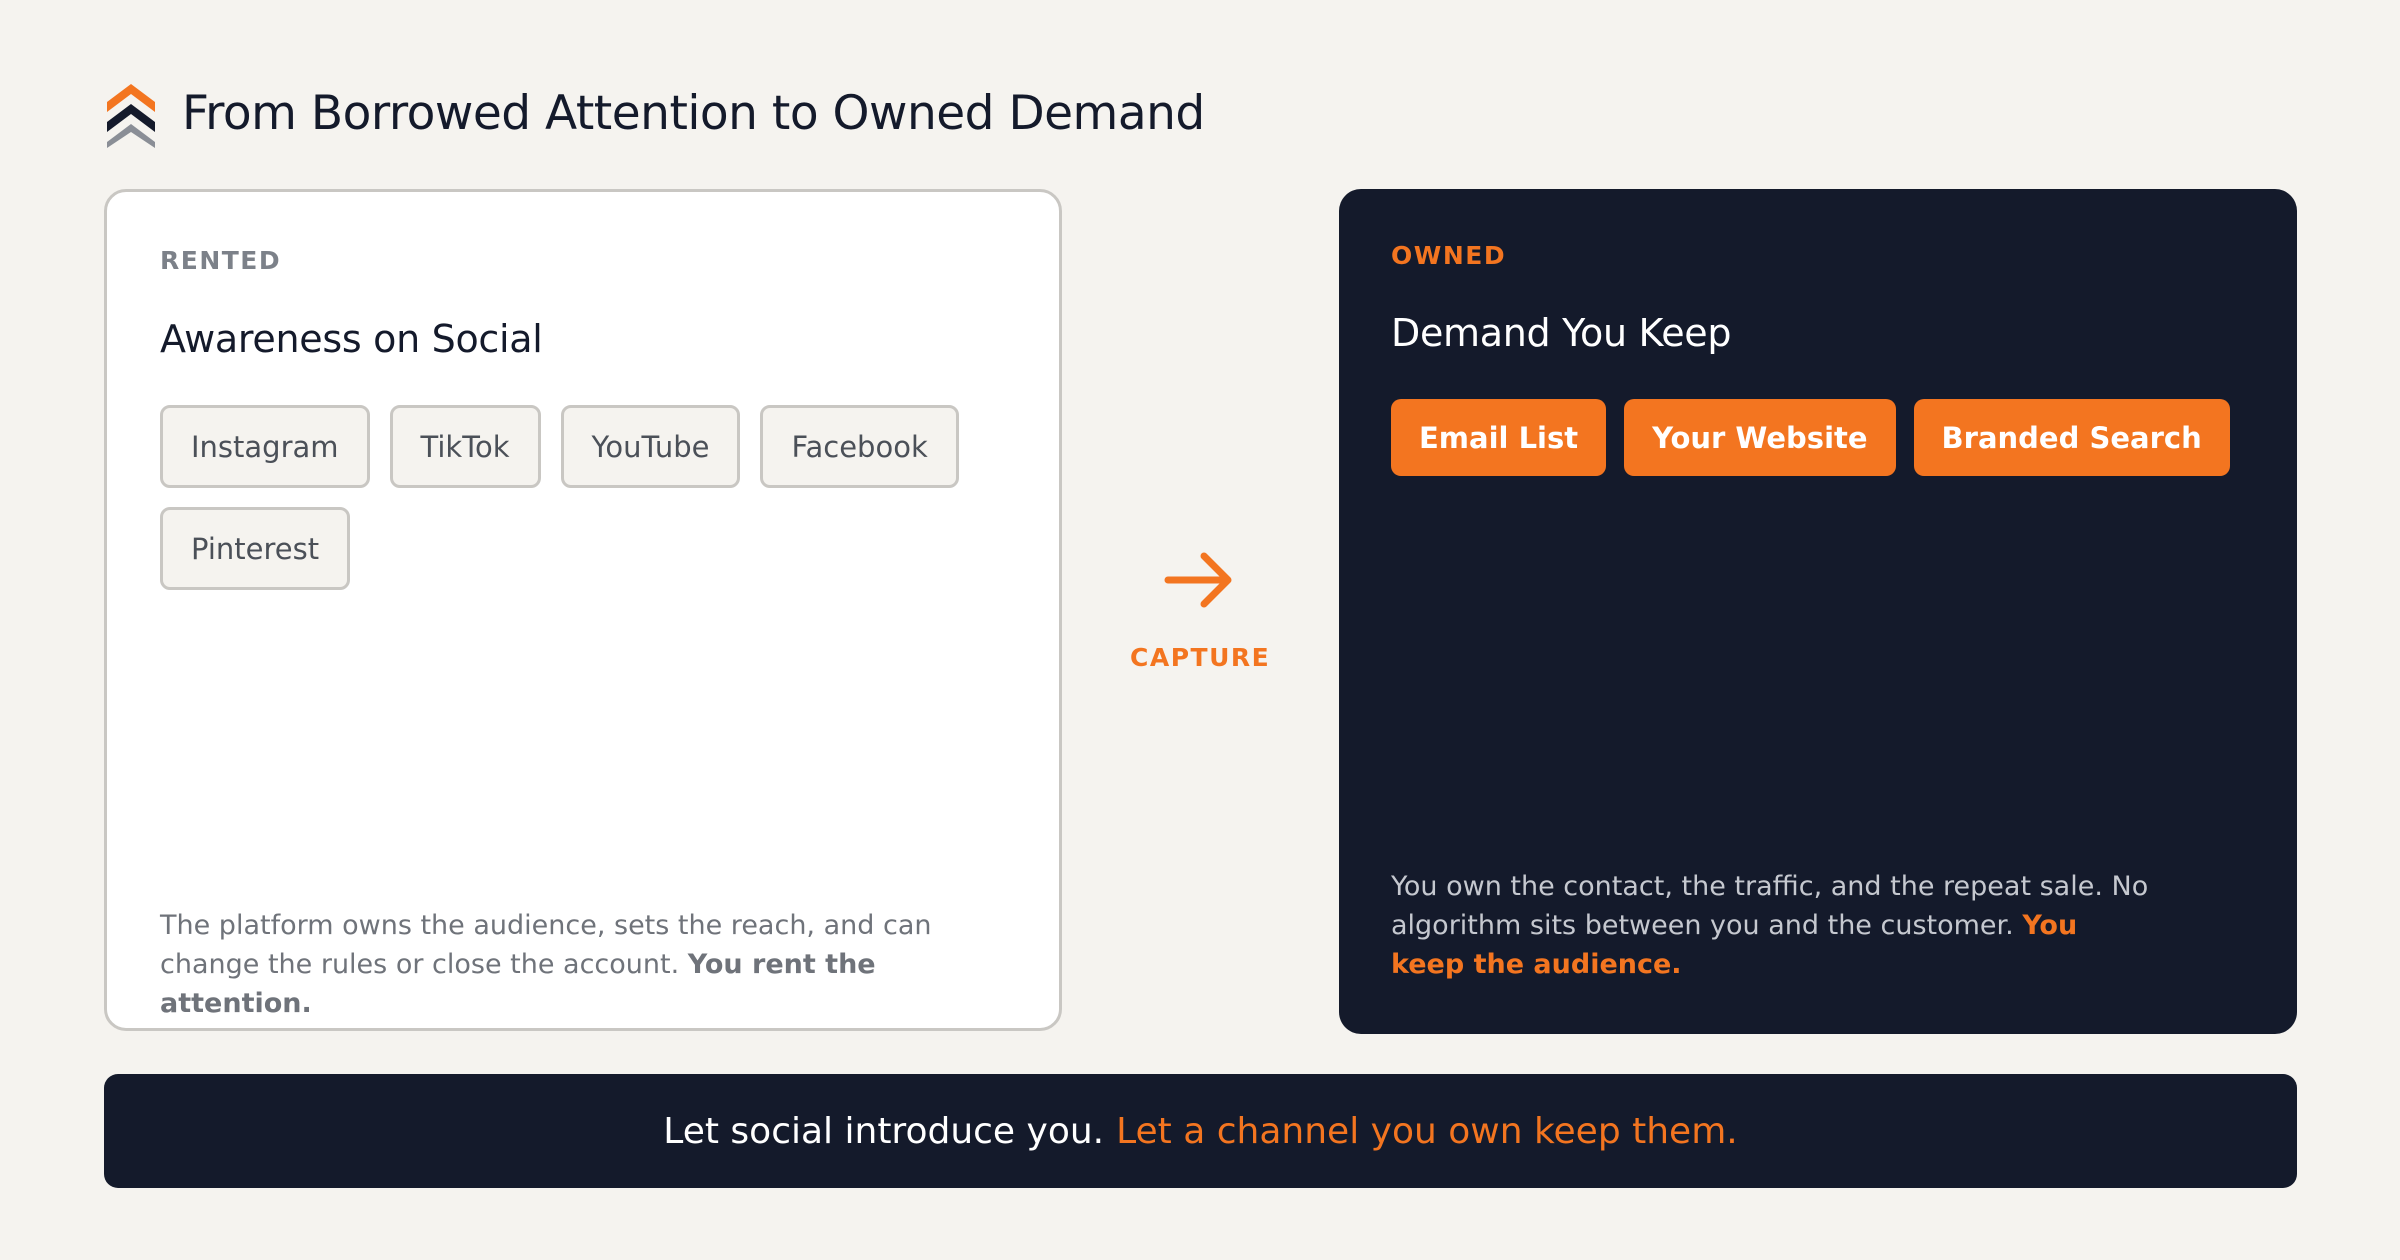 This screenshot has width=2400, height=1260. What do you see at coordinates (351, 339) in the screenshot?
I see `rented-card-title: Awareness on Social` at bounding box center [351, 339].